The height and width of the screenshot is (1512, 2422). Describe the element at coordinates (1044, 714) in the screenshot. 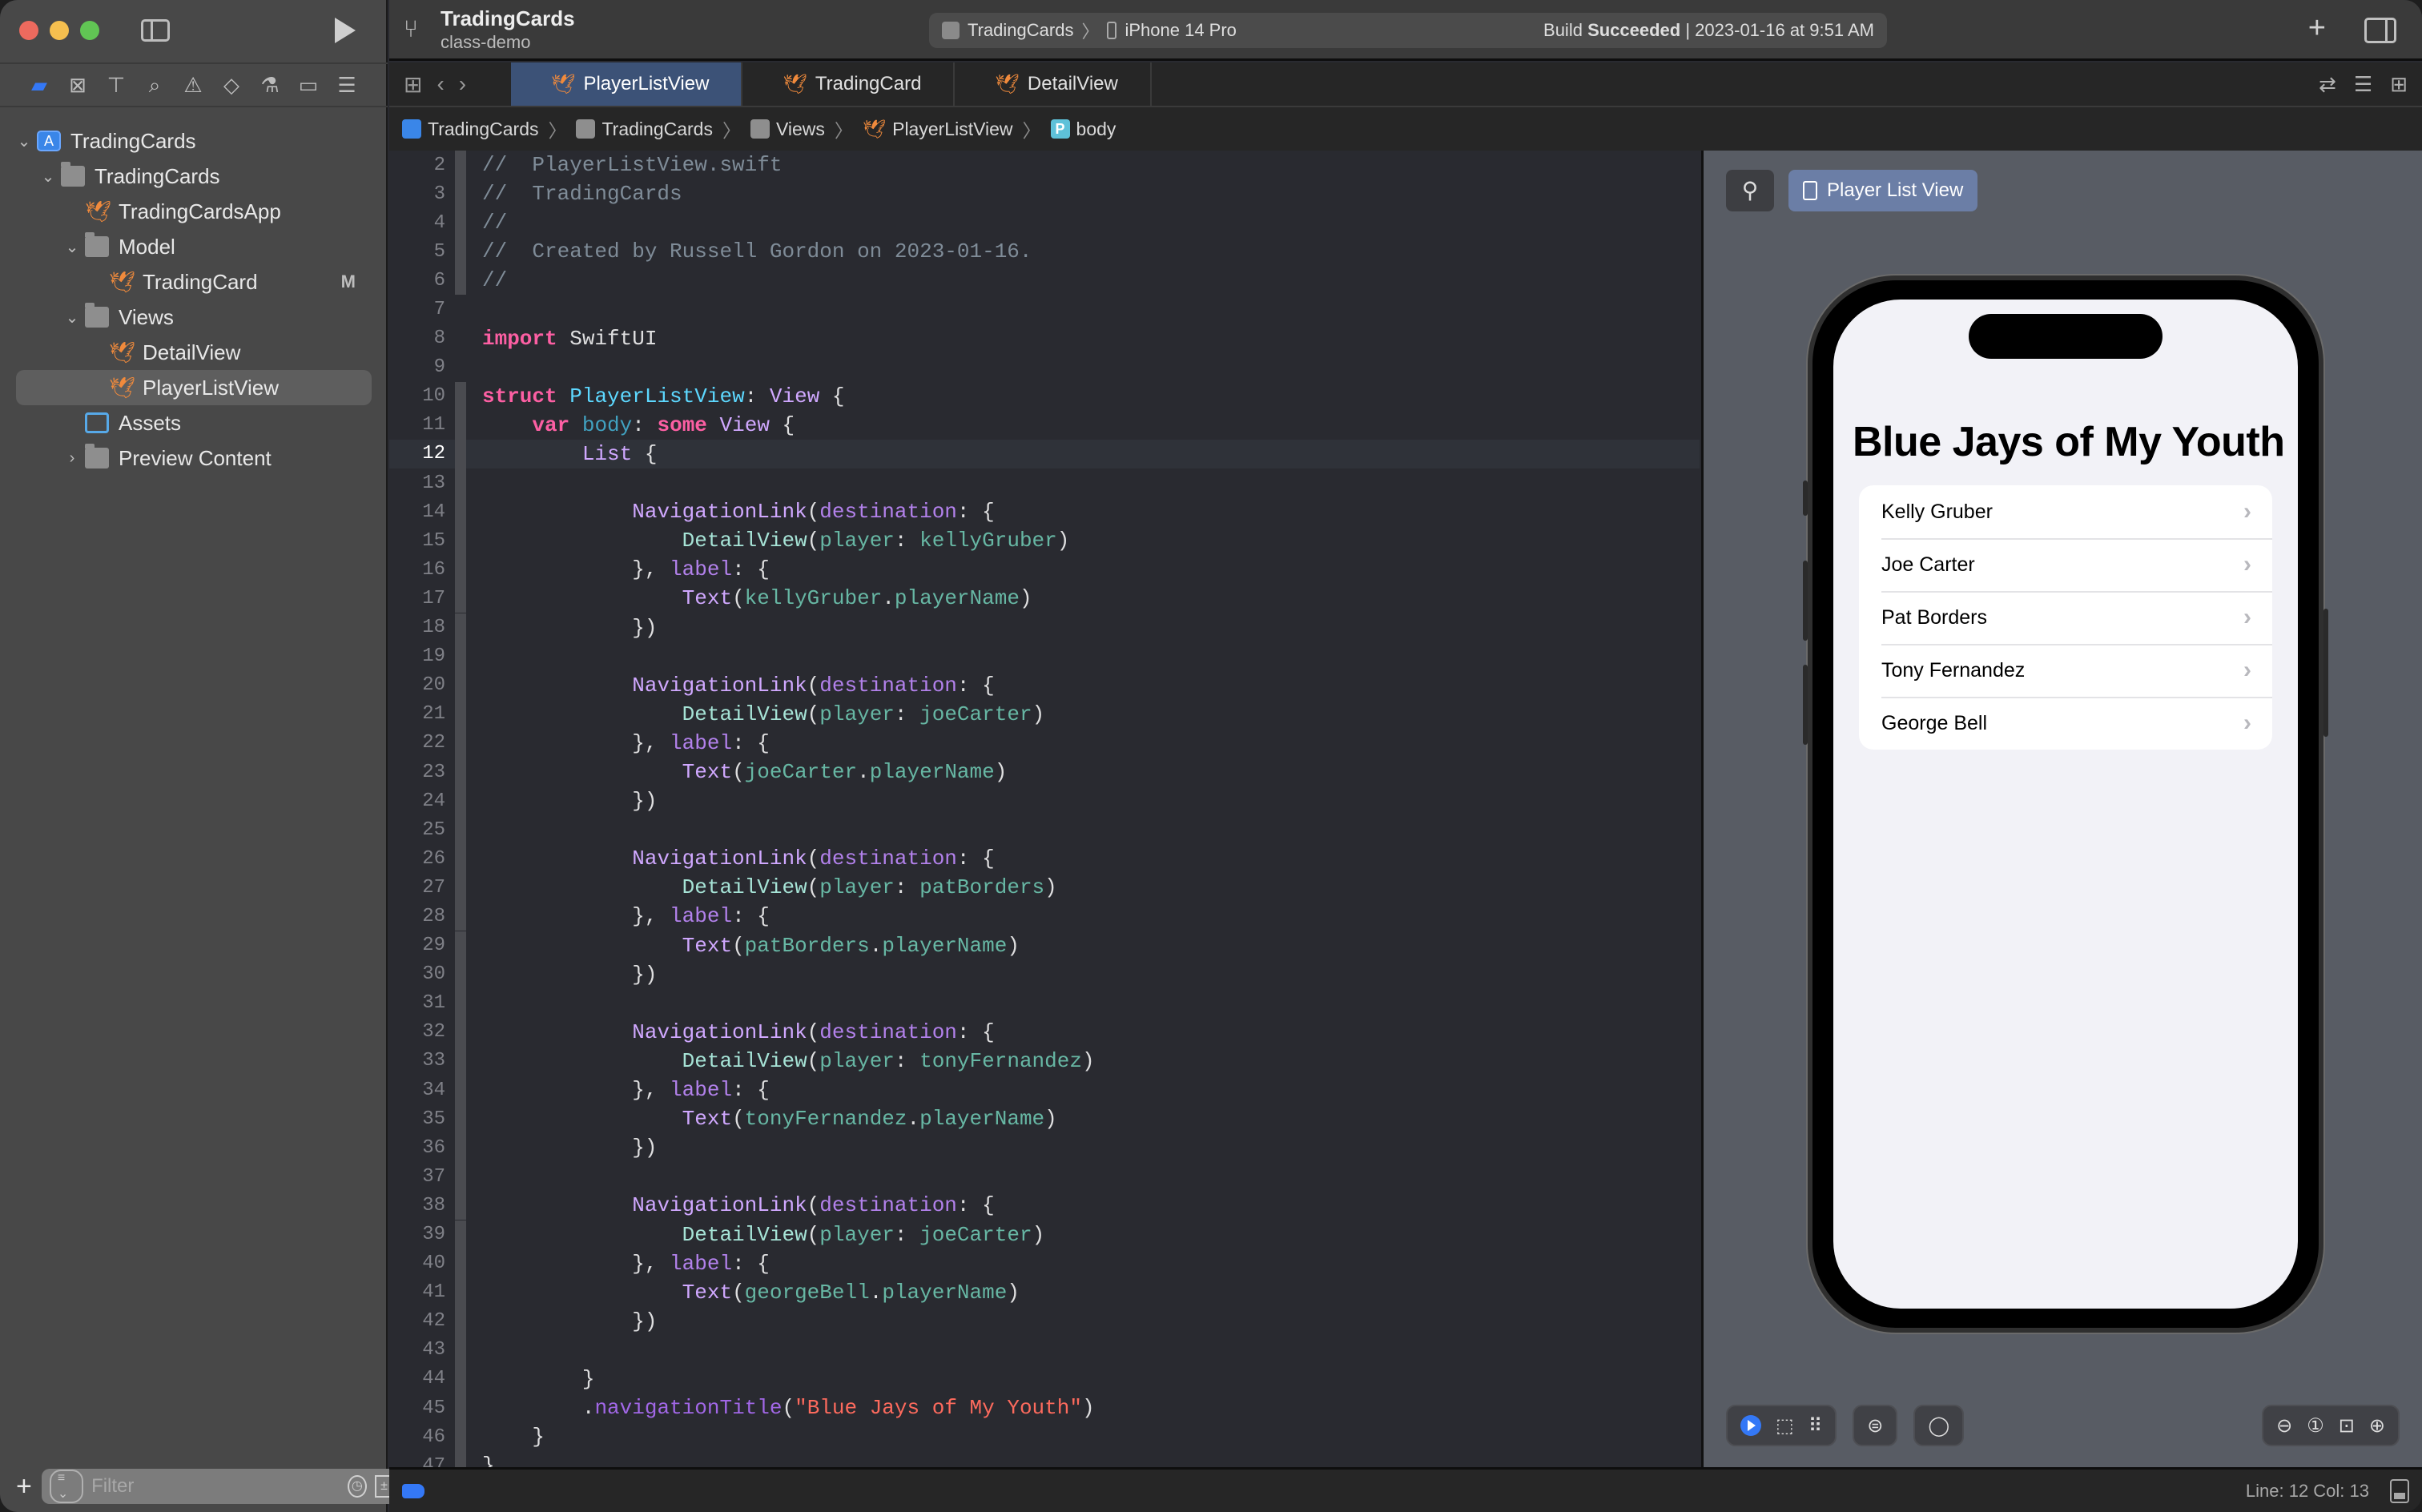

I see `code-line: 21 DetailView(player: joeCarter)` at that location.